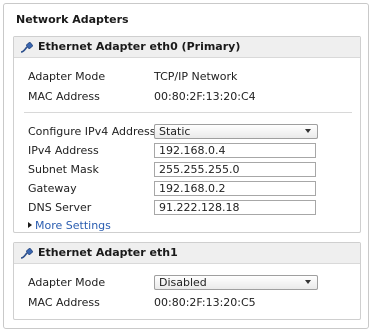  What do you see at coordinates (236, 282) in the screenshot?
I see `adapter-mode-select: Disabled` at bounding box center [236, 282].